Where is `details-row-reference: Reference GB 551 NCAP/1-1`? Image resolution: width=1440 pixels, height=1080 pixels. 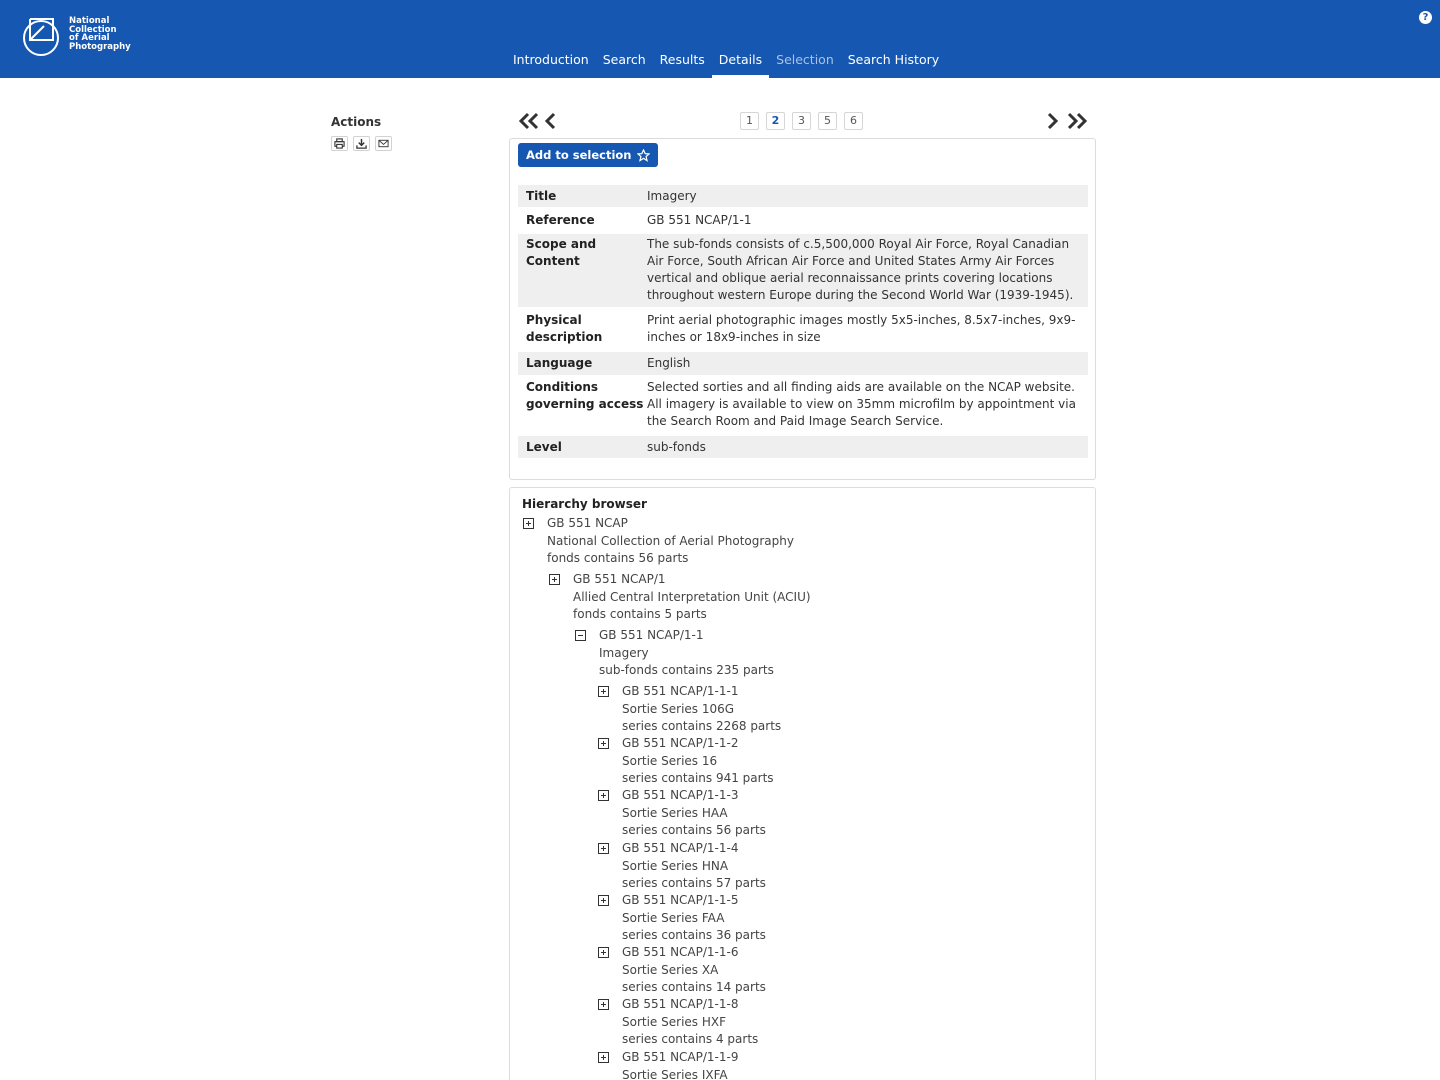
details-row-reference: Reference GB 551 NCAP/1-1 is located at coordinates (639, 220).